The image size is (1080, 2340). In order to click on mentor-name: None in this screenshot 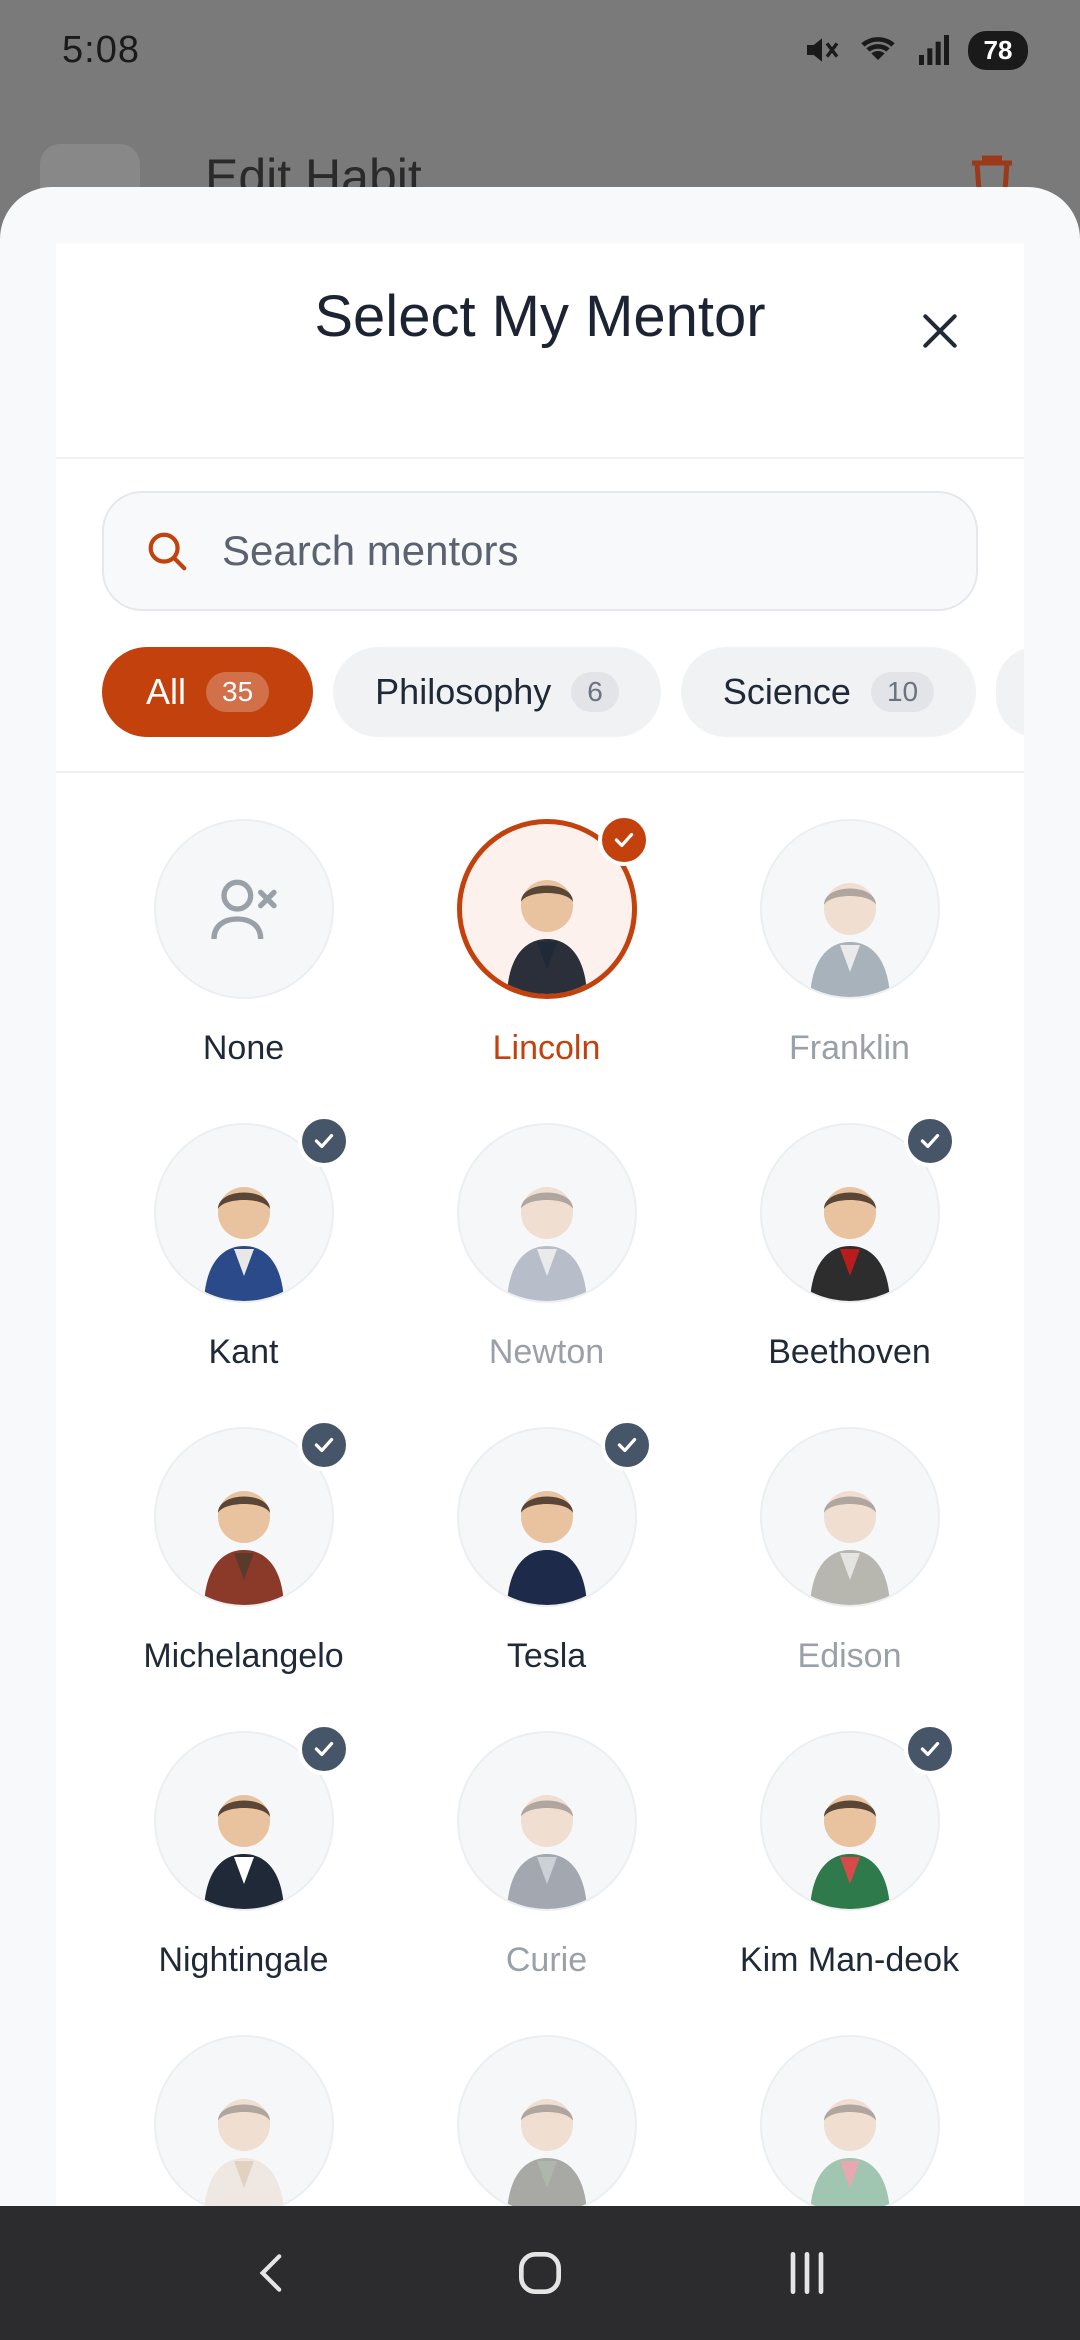, I will do `click(243, 1048)`.